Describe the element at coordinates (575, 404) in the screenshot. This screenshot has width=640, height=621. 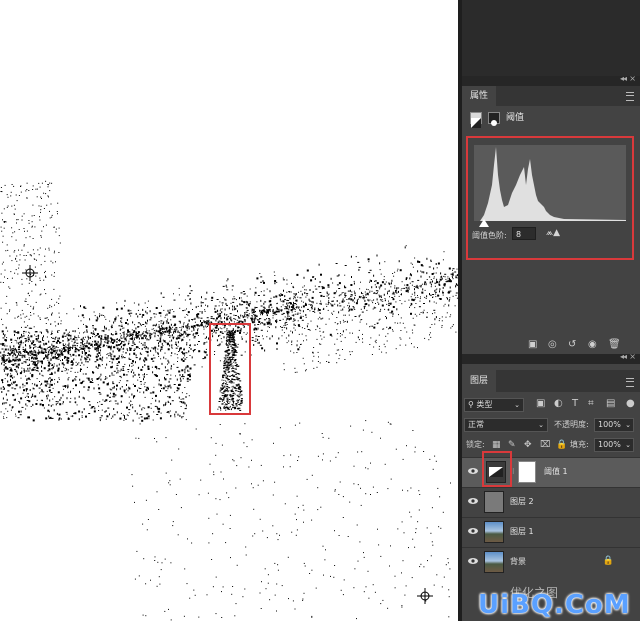
I see `type-filter-icon: T` at that location.